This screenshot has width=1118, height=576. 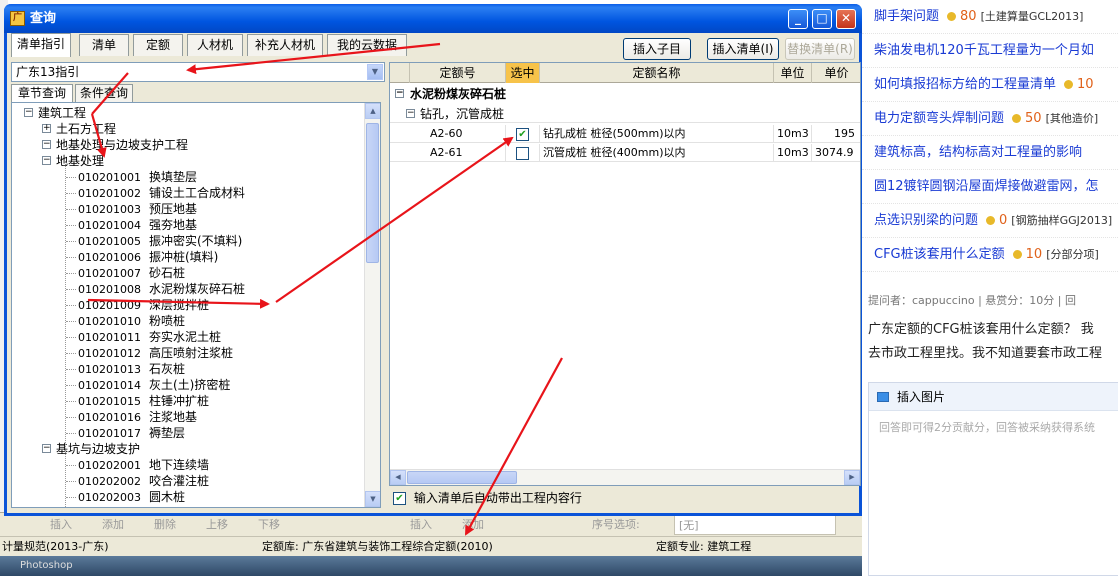 I want to click on question-item: CFG桩该套用什么定额 10 [分部分项], so click(x=990, y=255).